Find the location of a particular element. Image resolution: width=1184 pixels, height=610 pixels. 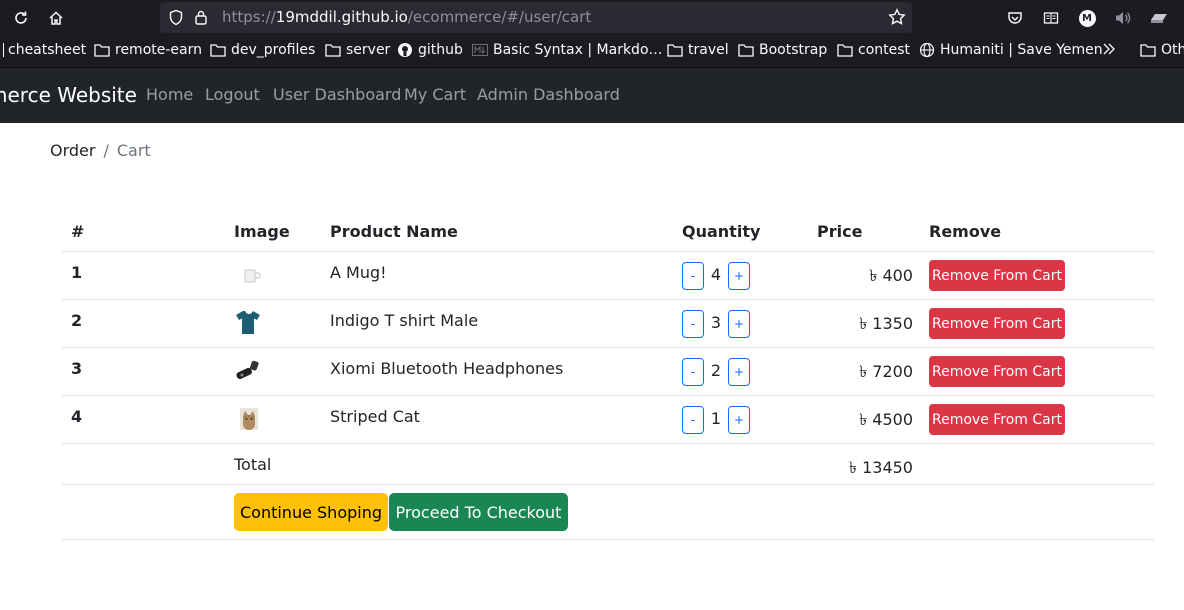

nav-link-my-cart: My Cart is located at coordinates (435, 94).